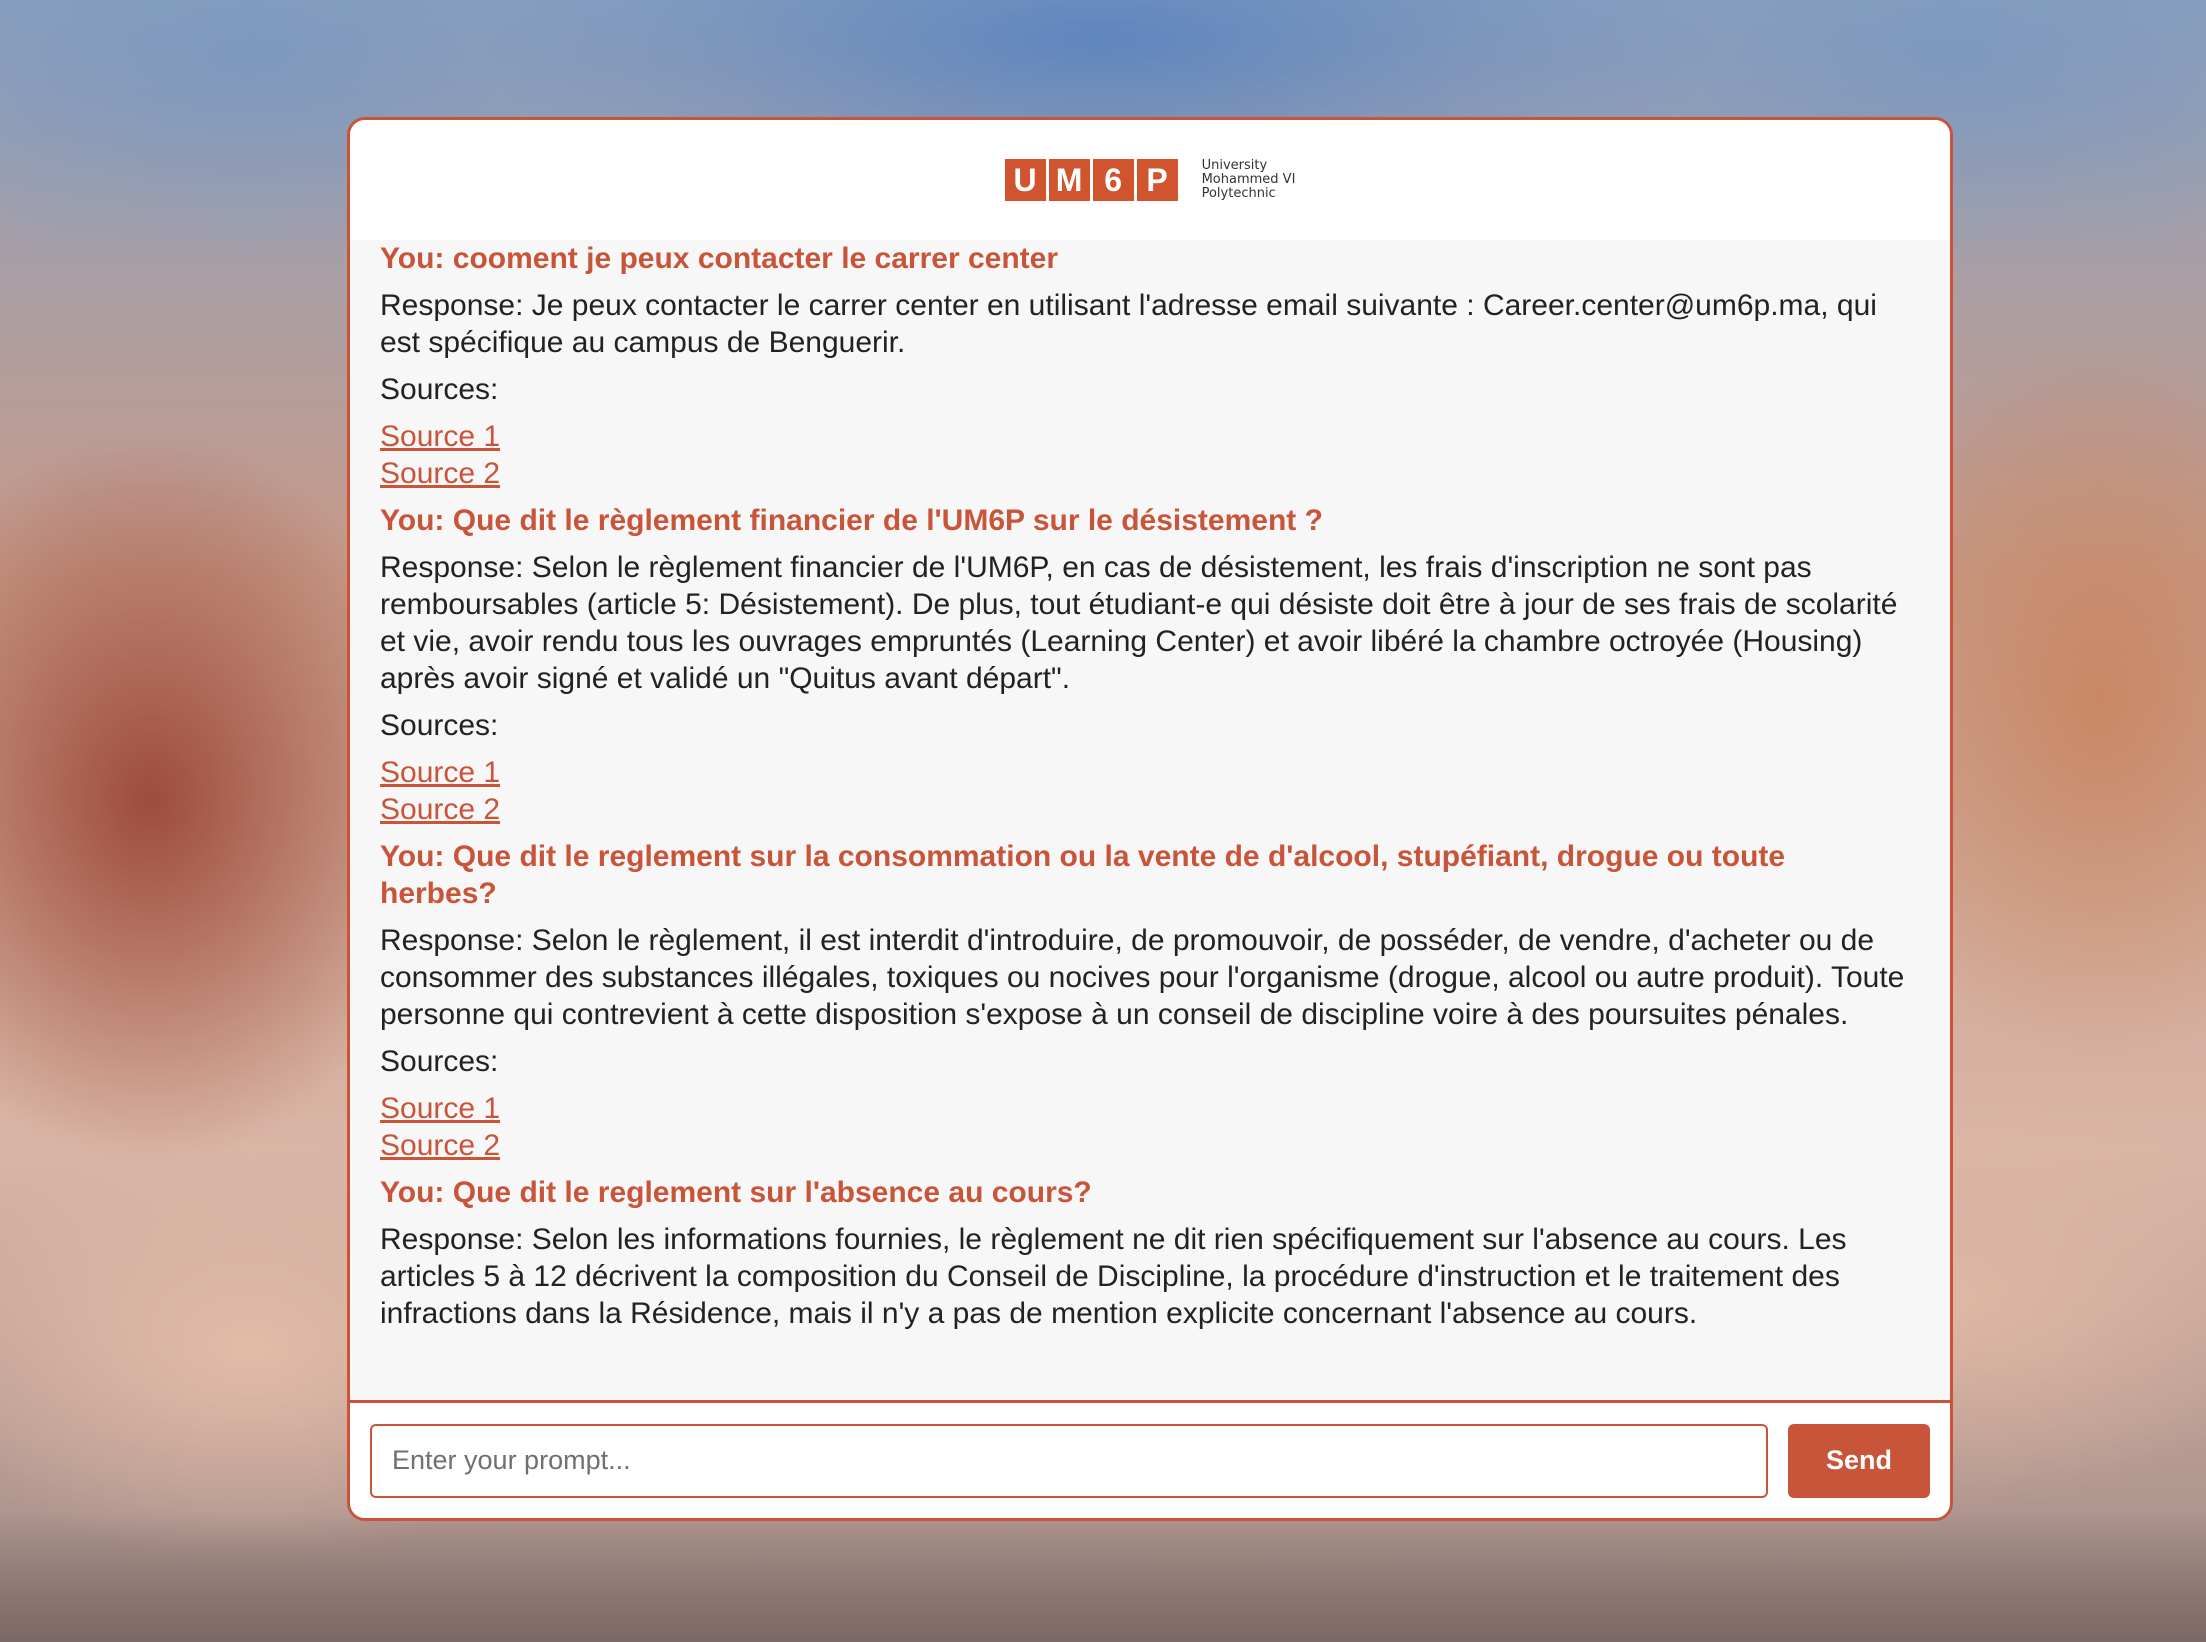 This screenshot has height=1642, width=2206. What do you see at coordinates (1238, 193) in the screenshot?
I see `logo-tagline-line: Polytechnic` at bounding box center [1238, 193].